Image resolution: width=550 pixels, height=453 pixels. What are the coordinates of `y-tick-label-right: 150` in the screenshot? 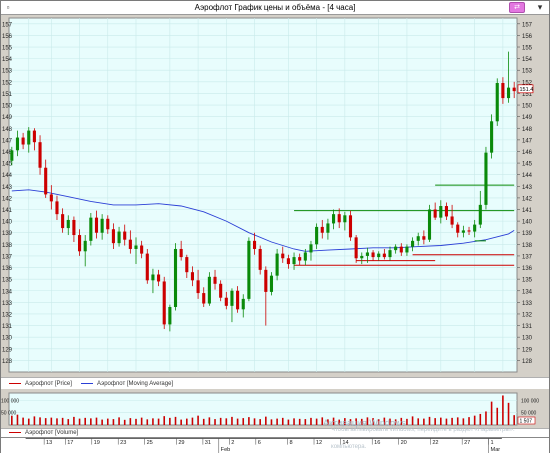 It's located at (527, 107).